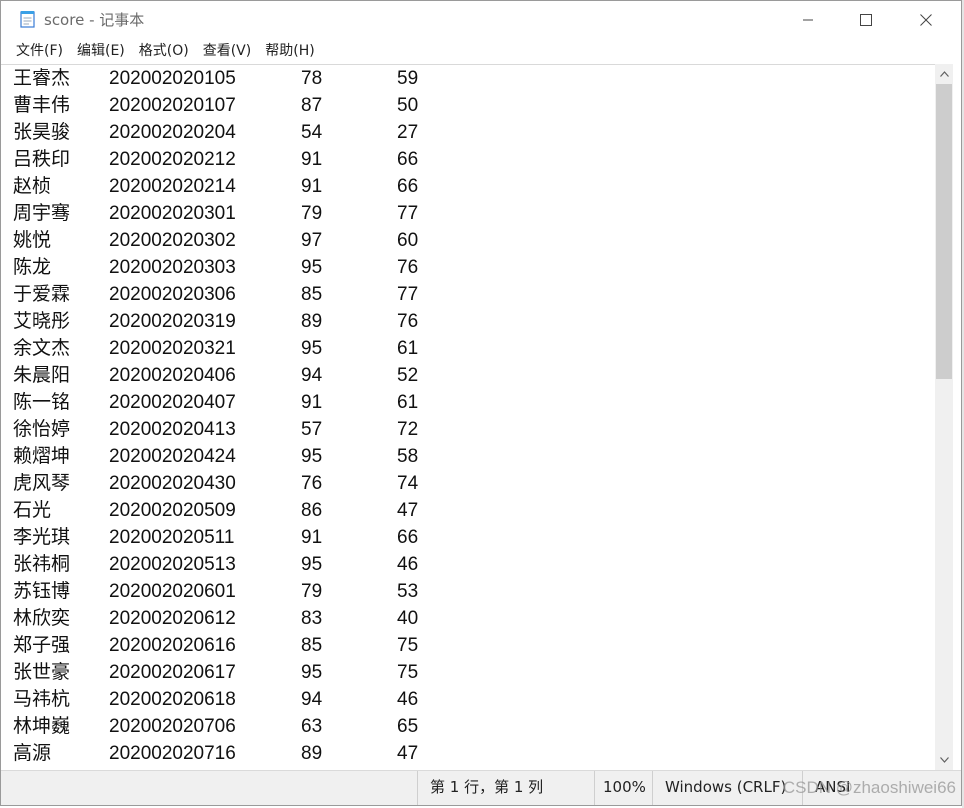  I want to click on student-id: 202002020616, so click(172, 645).